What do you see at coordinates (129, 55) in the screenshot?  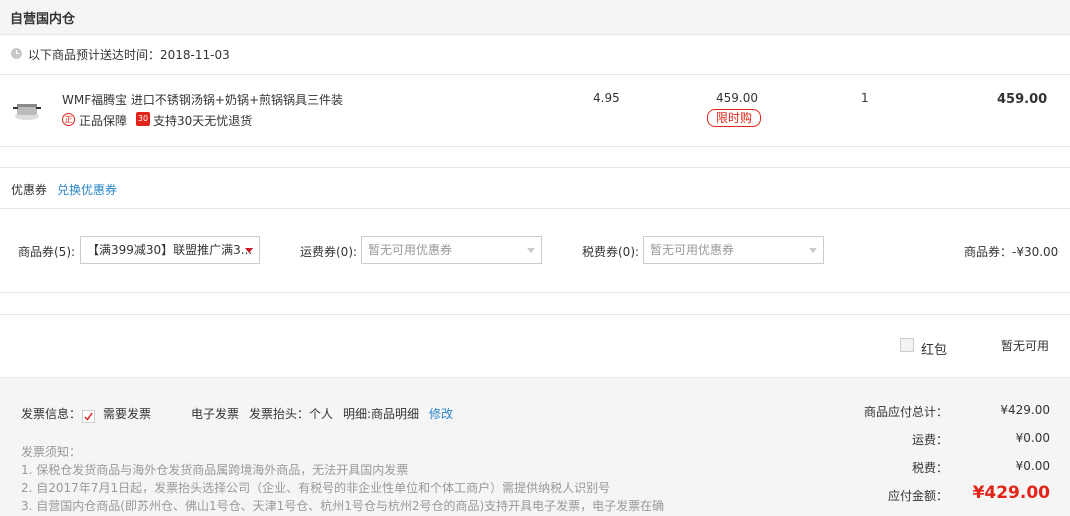 I see `delivery-text: 以下商品预计送达时间：2018-11-03` at bounding box center [129, 55].